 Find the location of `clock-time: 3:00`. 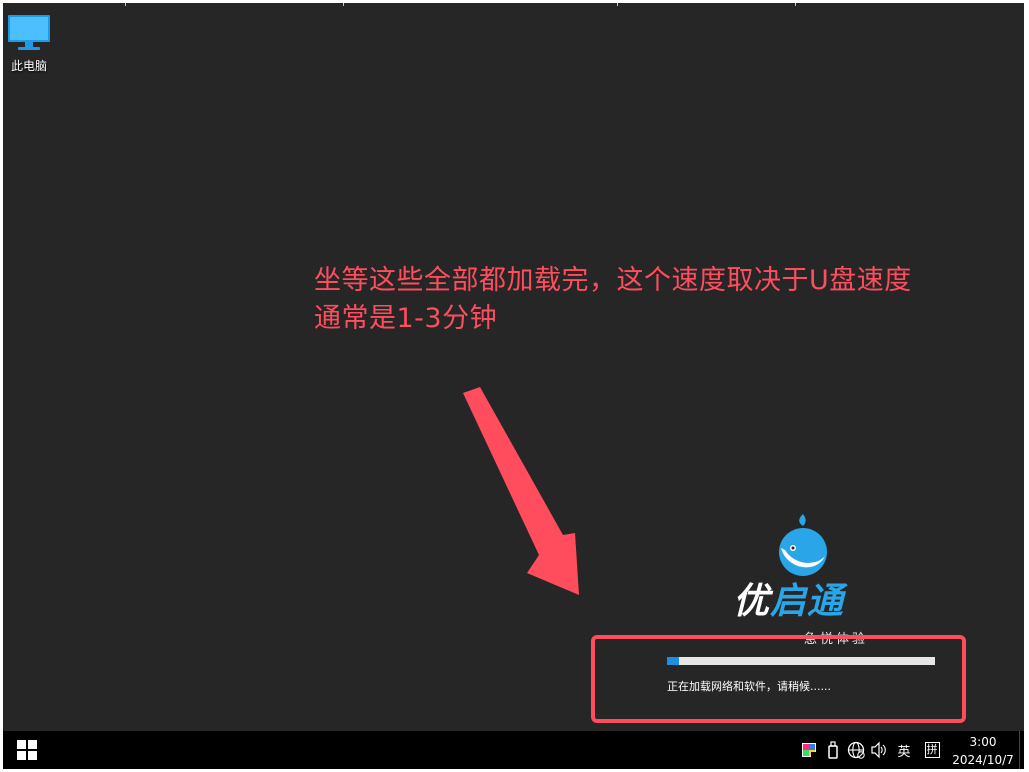

clock-time: 3:00 is located at coordinates (983, 742).